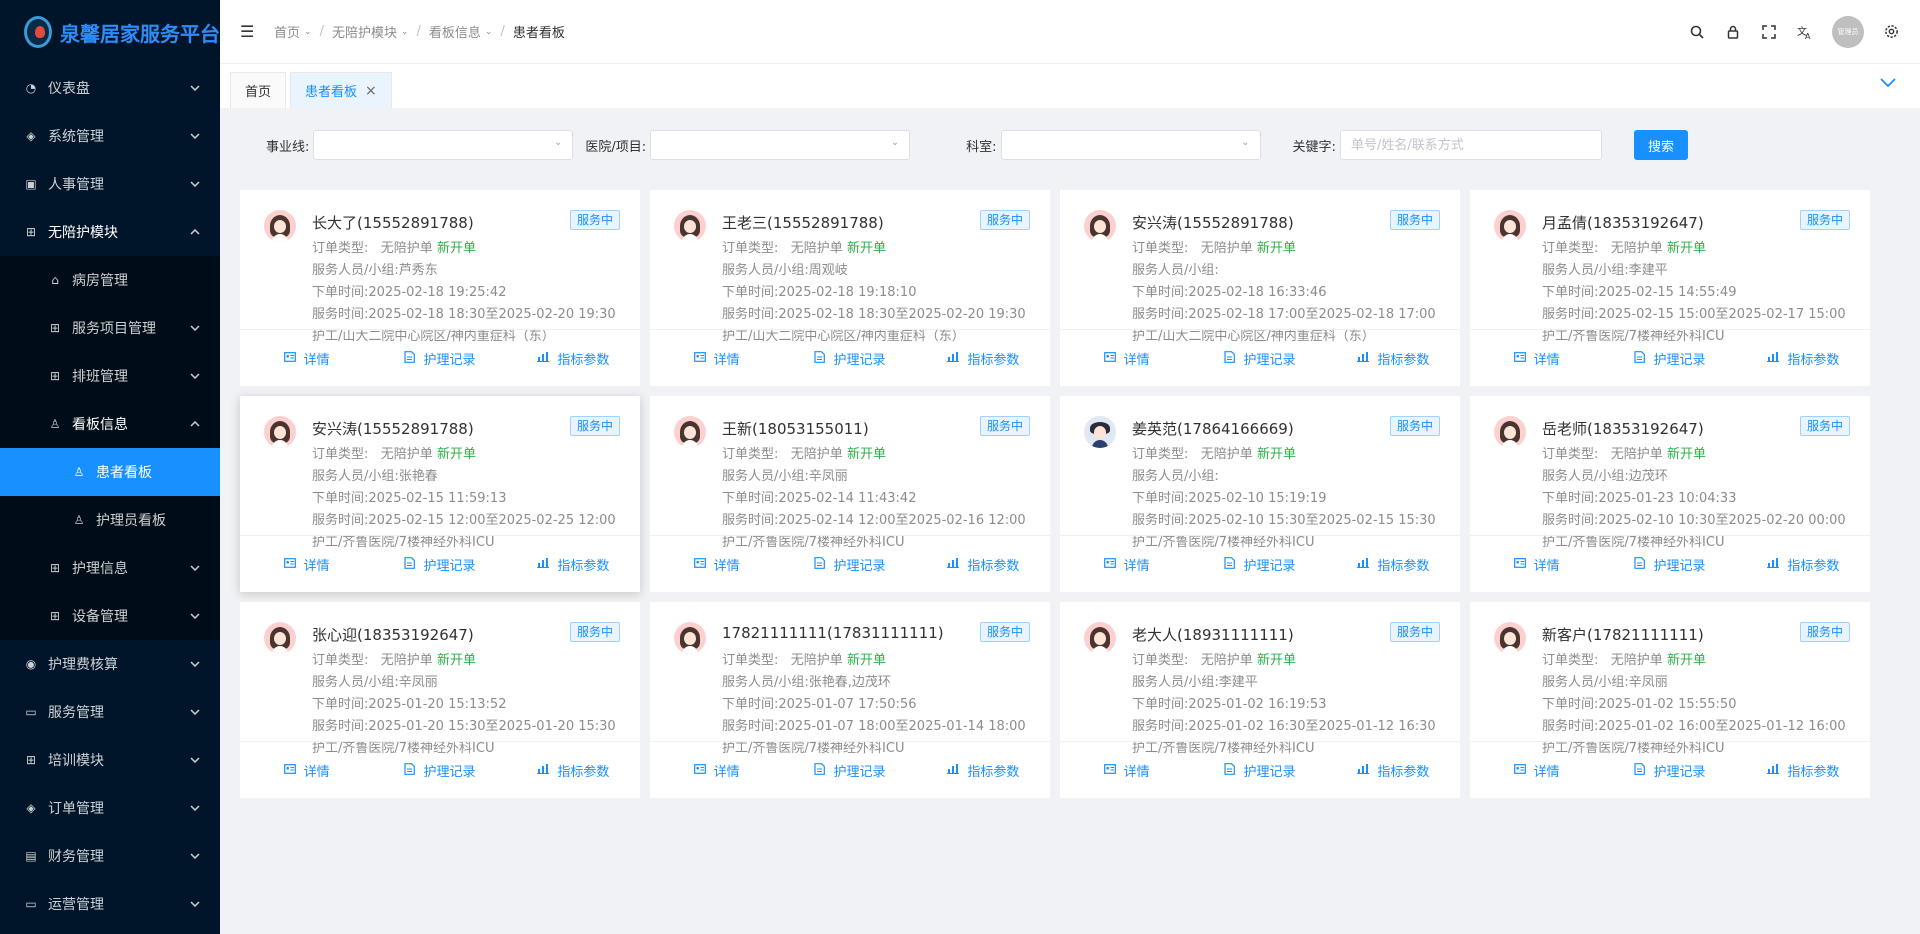  What do you see at coordinates (1805, 32) in the screenshot?
I see `translate-icon: 文A` at bounding box center [1805, 32].